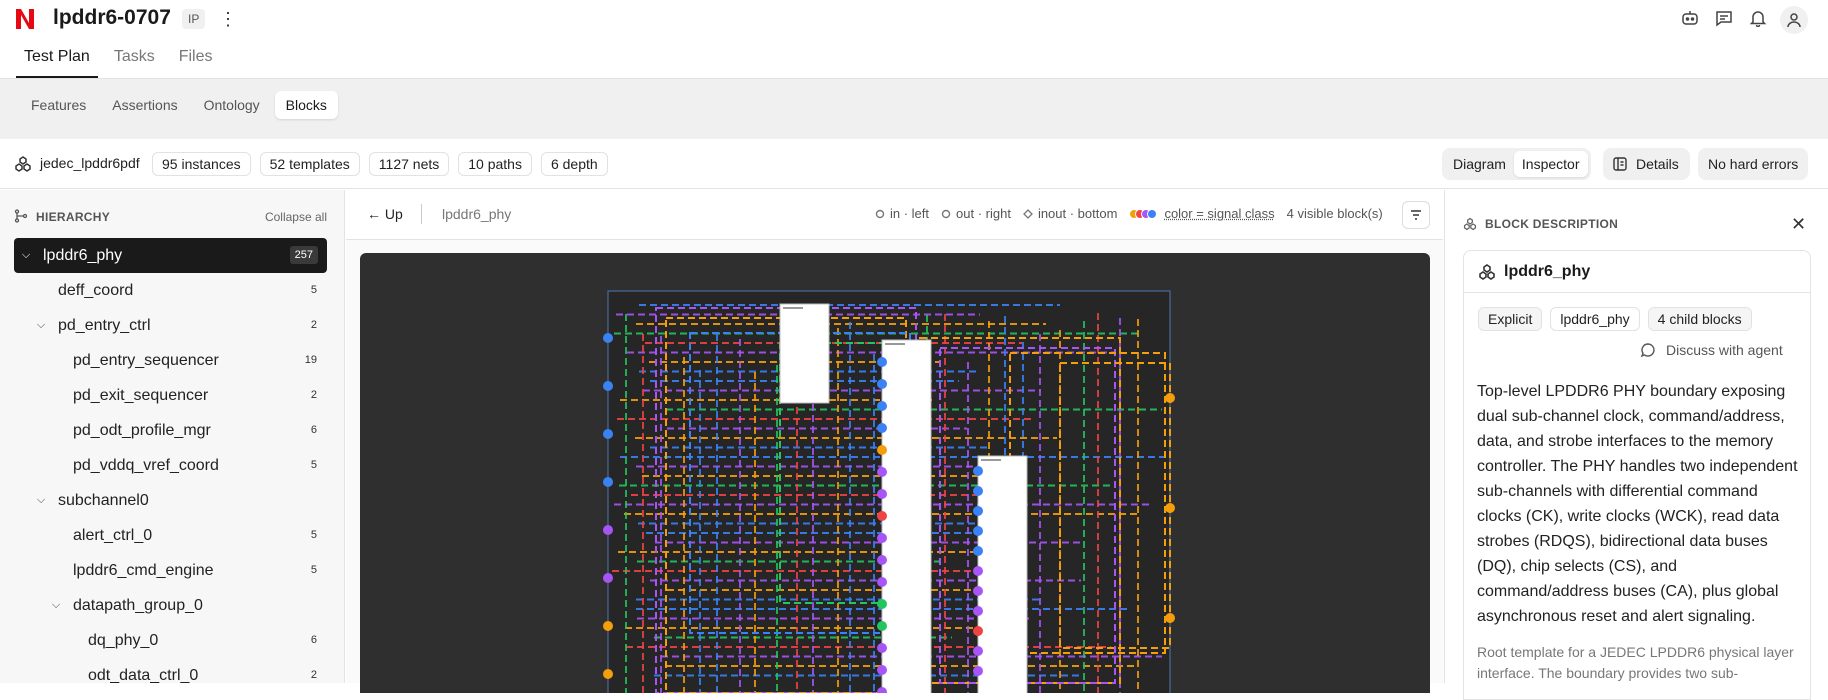 This screenshot has height=700, width=1828. Describe the element at coordinates (1646, 164) in the screenshot. I see `details-button: Details` at that location.